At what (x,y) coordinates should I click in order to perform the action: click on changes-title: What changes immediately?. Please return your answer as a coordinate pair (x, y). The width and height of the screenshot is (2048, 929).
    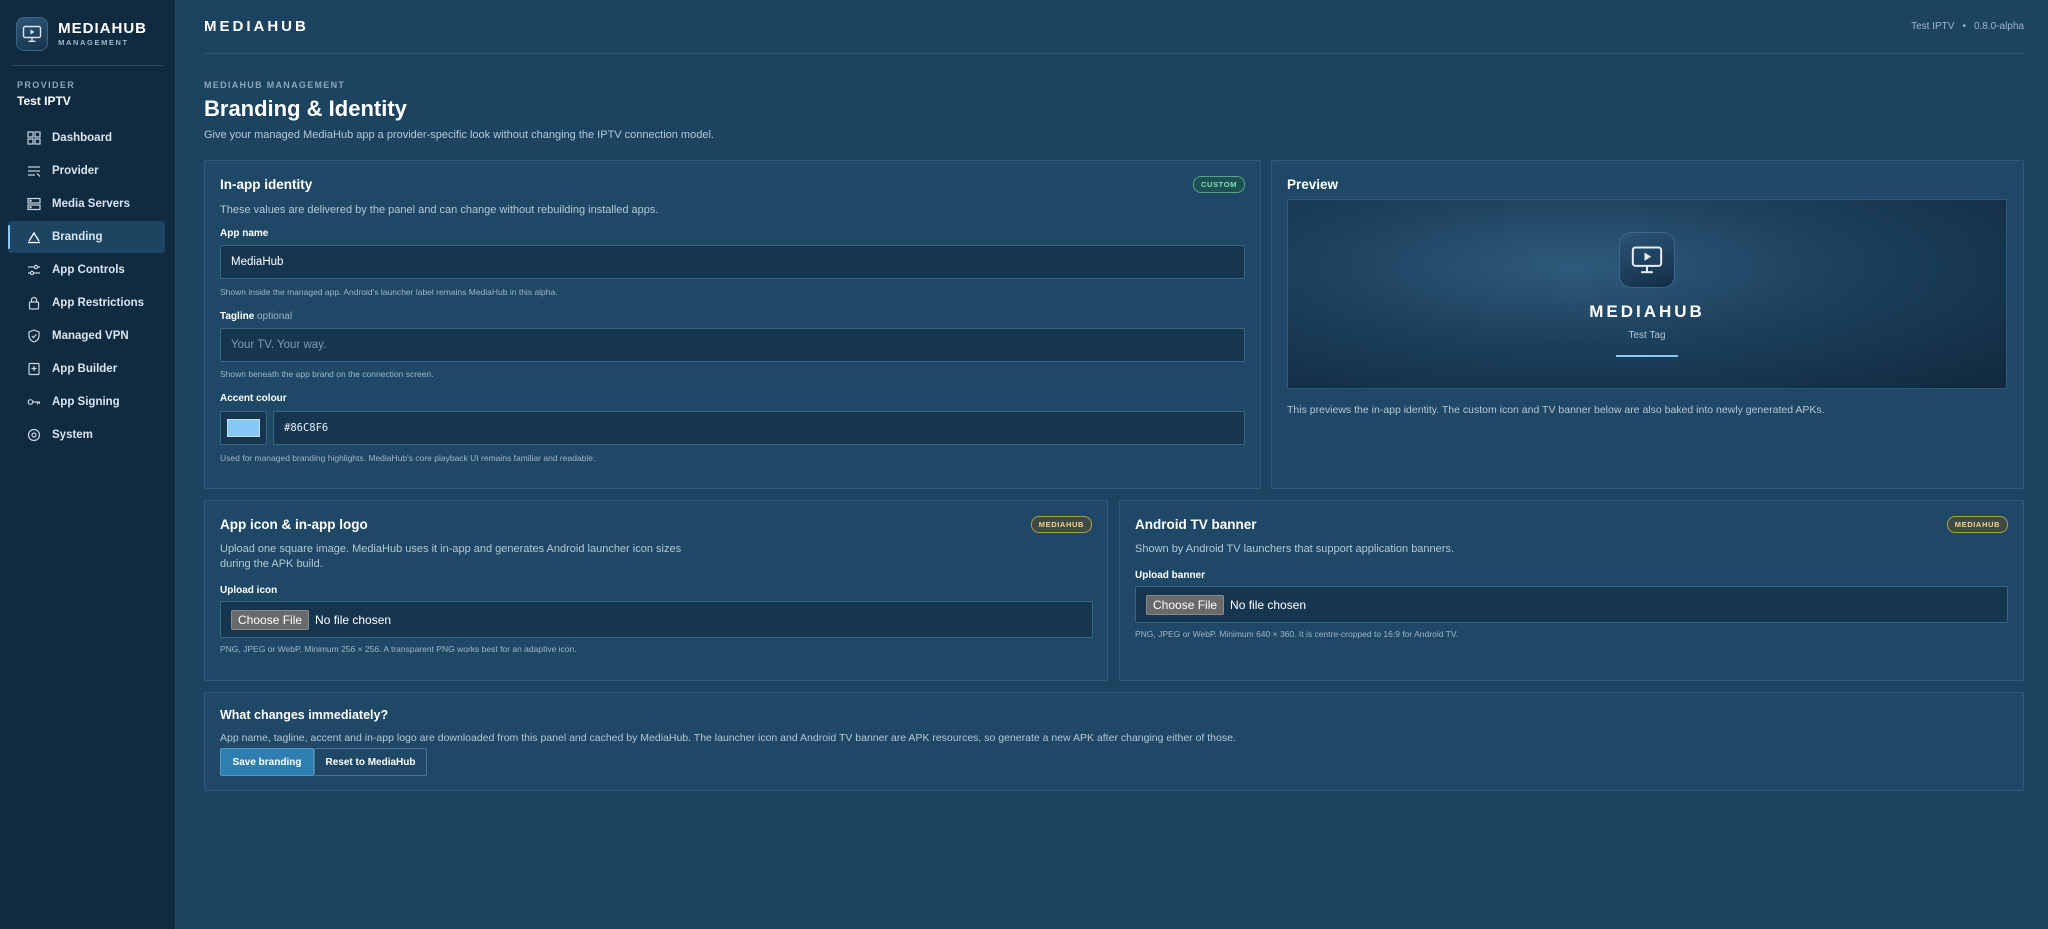
    Looking at the image, I should click on (304, 715).